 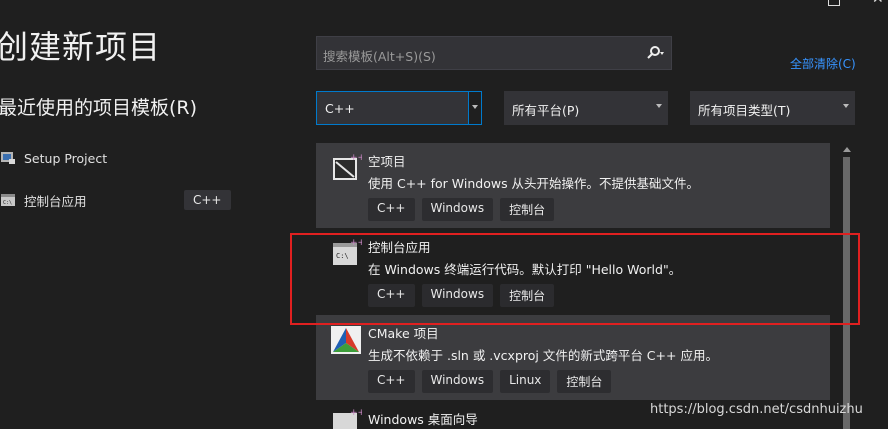 What do you see at coordinates (66, 158) in the screenshot?
I see `recent-item-label: Setup Project` at bounding box center [66, 158].